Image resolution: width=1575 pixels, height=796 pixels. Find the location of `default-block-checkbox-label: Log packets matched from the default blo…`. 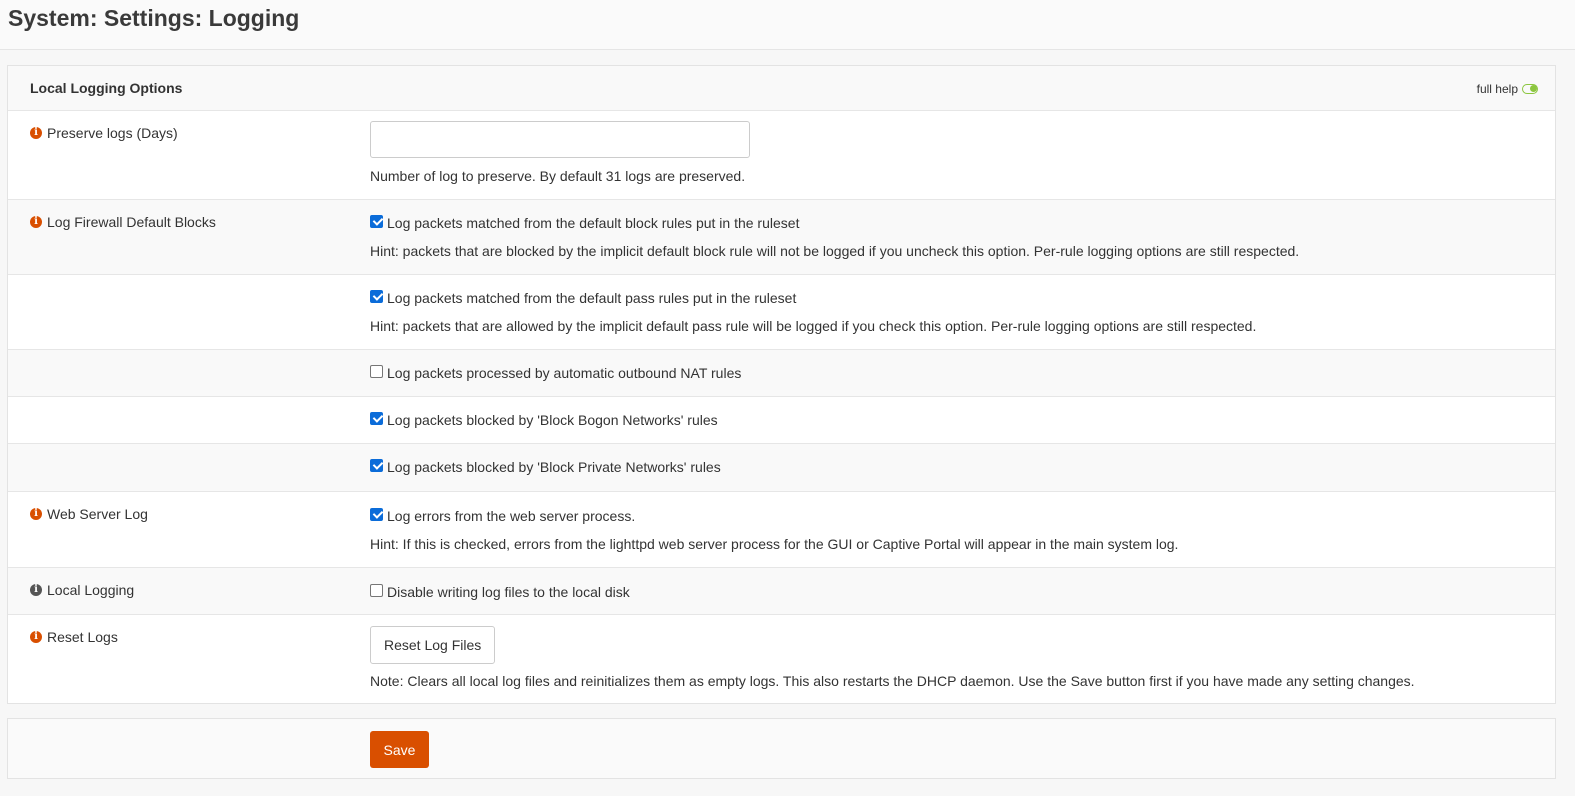

default-block-checkbox-label: Log packets matched from the default blo… is located at coordinates (593, 223).